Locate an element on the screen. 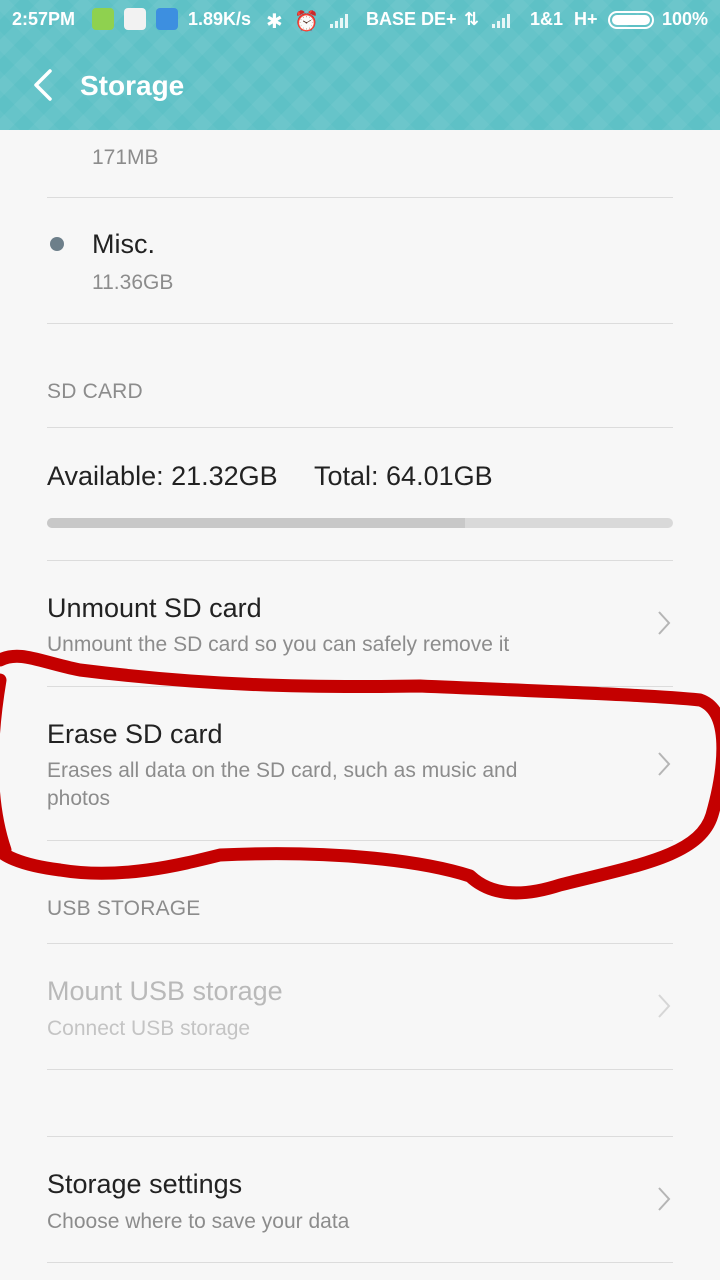  mount-usb-title: Mount USB storage is located at coordinates (165, 991).